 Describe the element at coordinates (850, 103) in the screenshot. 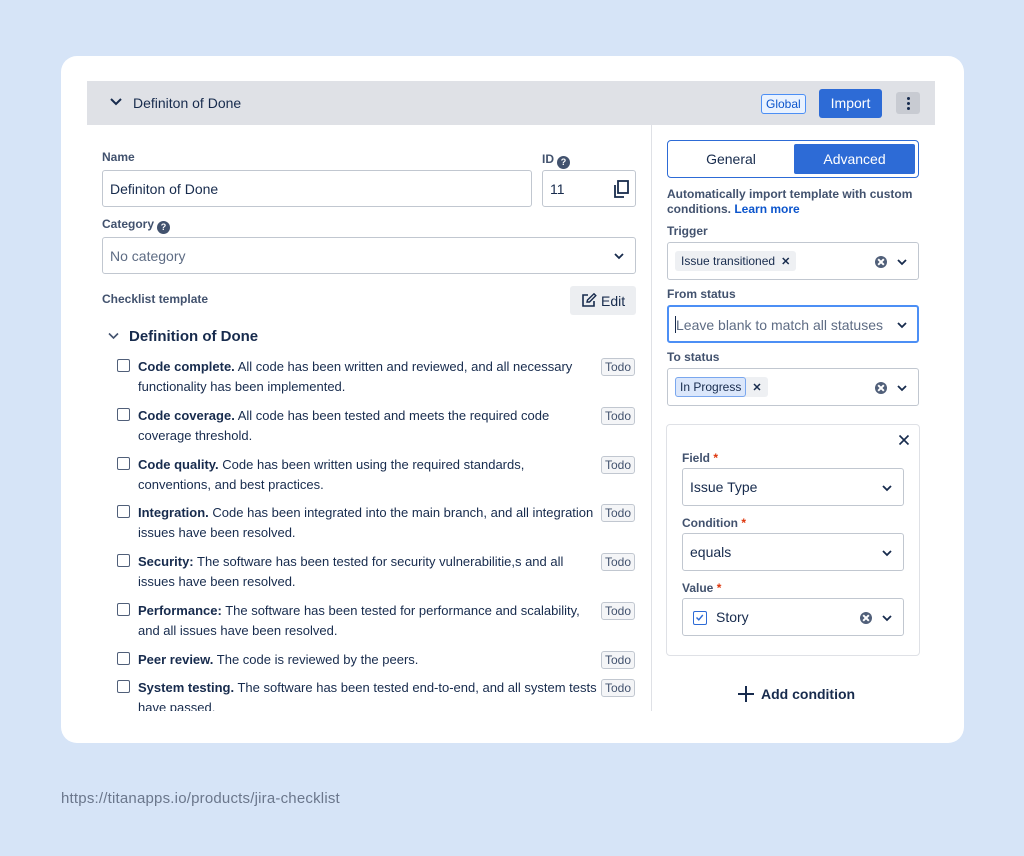

I see `import-button: Import` at that location.